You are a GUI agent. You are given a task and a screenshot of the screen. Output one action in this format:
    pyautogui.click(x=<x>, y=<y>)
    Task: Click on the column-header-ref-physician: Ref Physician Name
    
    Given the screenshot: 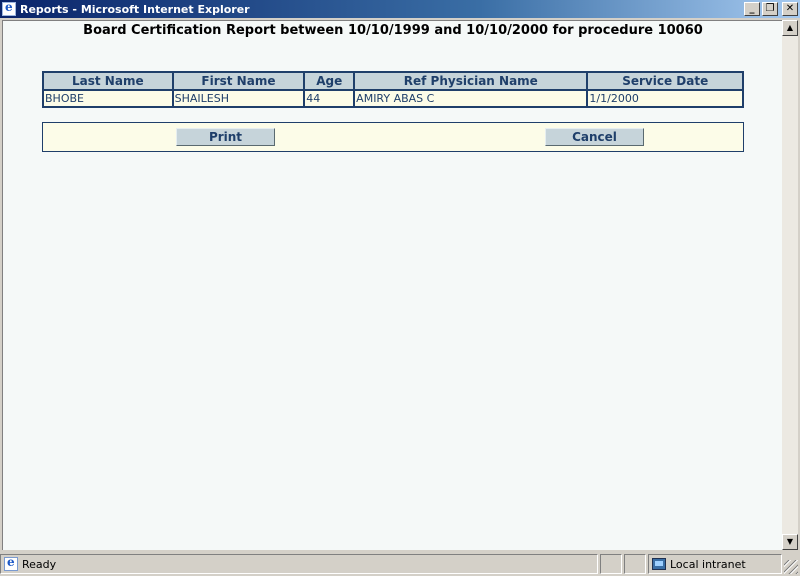 What is the action you would take?
    pyautogui.click(x=471, y=81)
    